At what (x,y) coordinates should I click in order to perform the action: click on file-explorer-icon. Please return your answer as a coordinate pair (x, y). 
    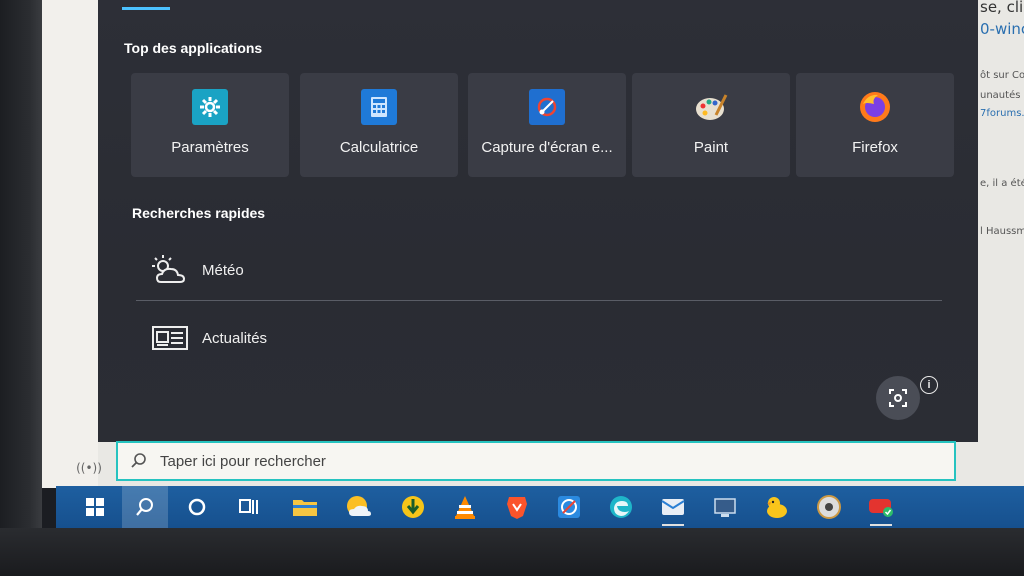
    Looking at the image, I should click on (305, 508).